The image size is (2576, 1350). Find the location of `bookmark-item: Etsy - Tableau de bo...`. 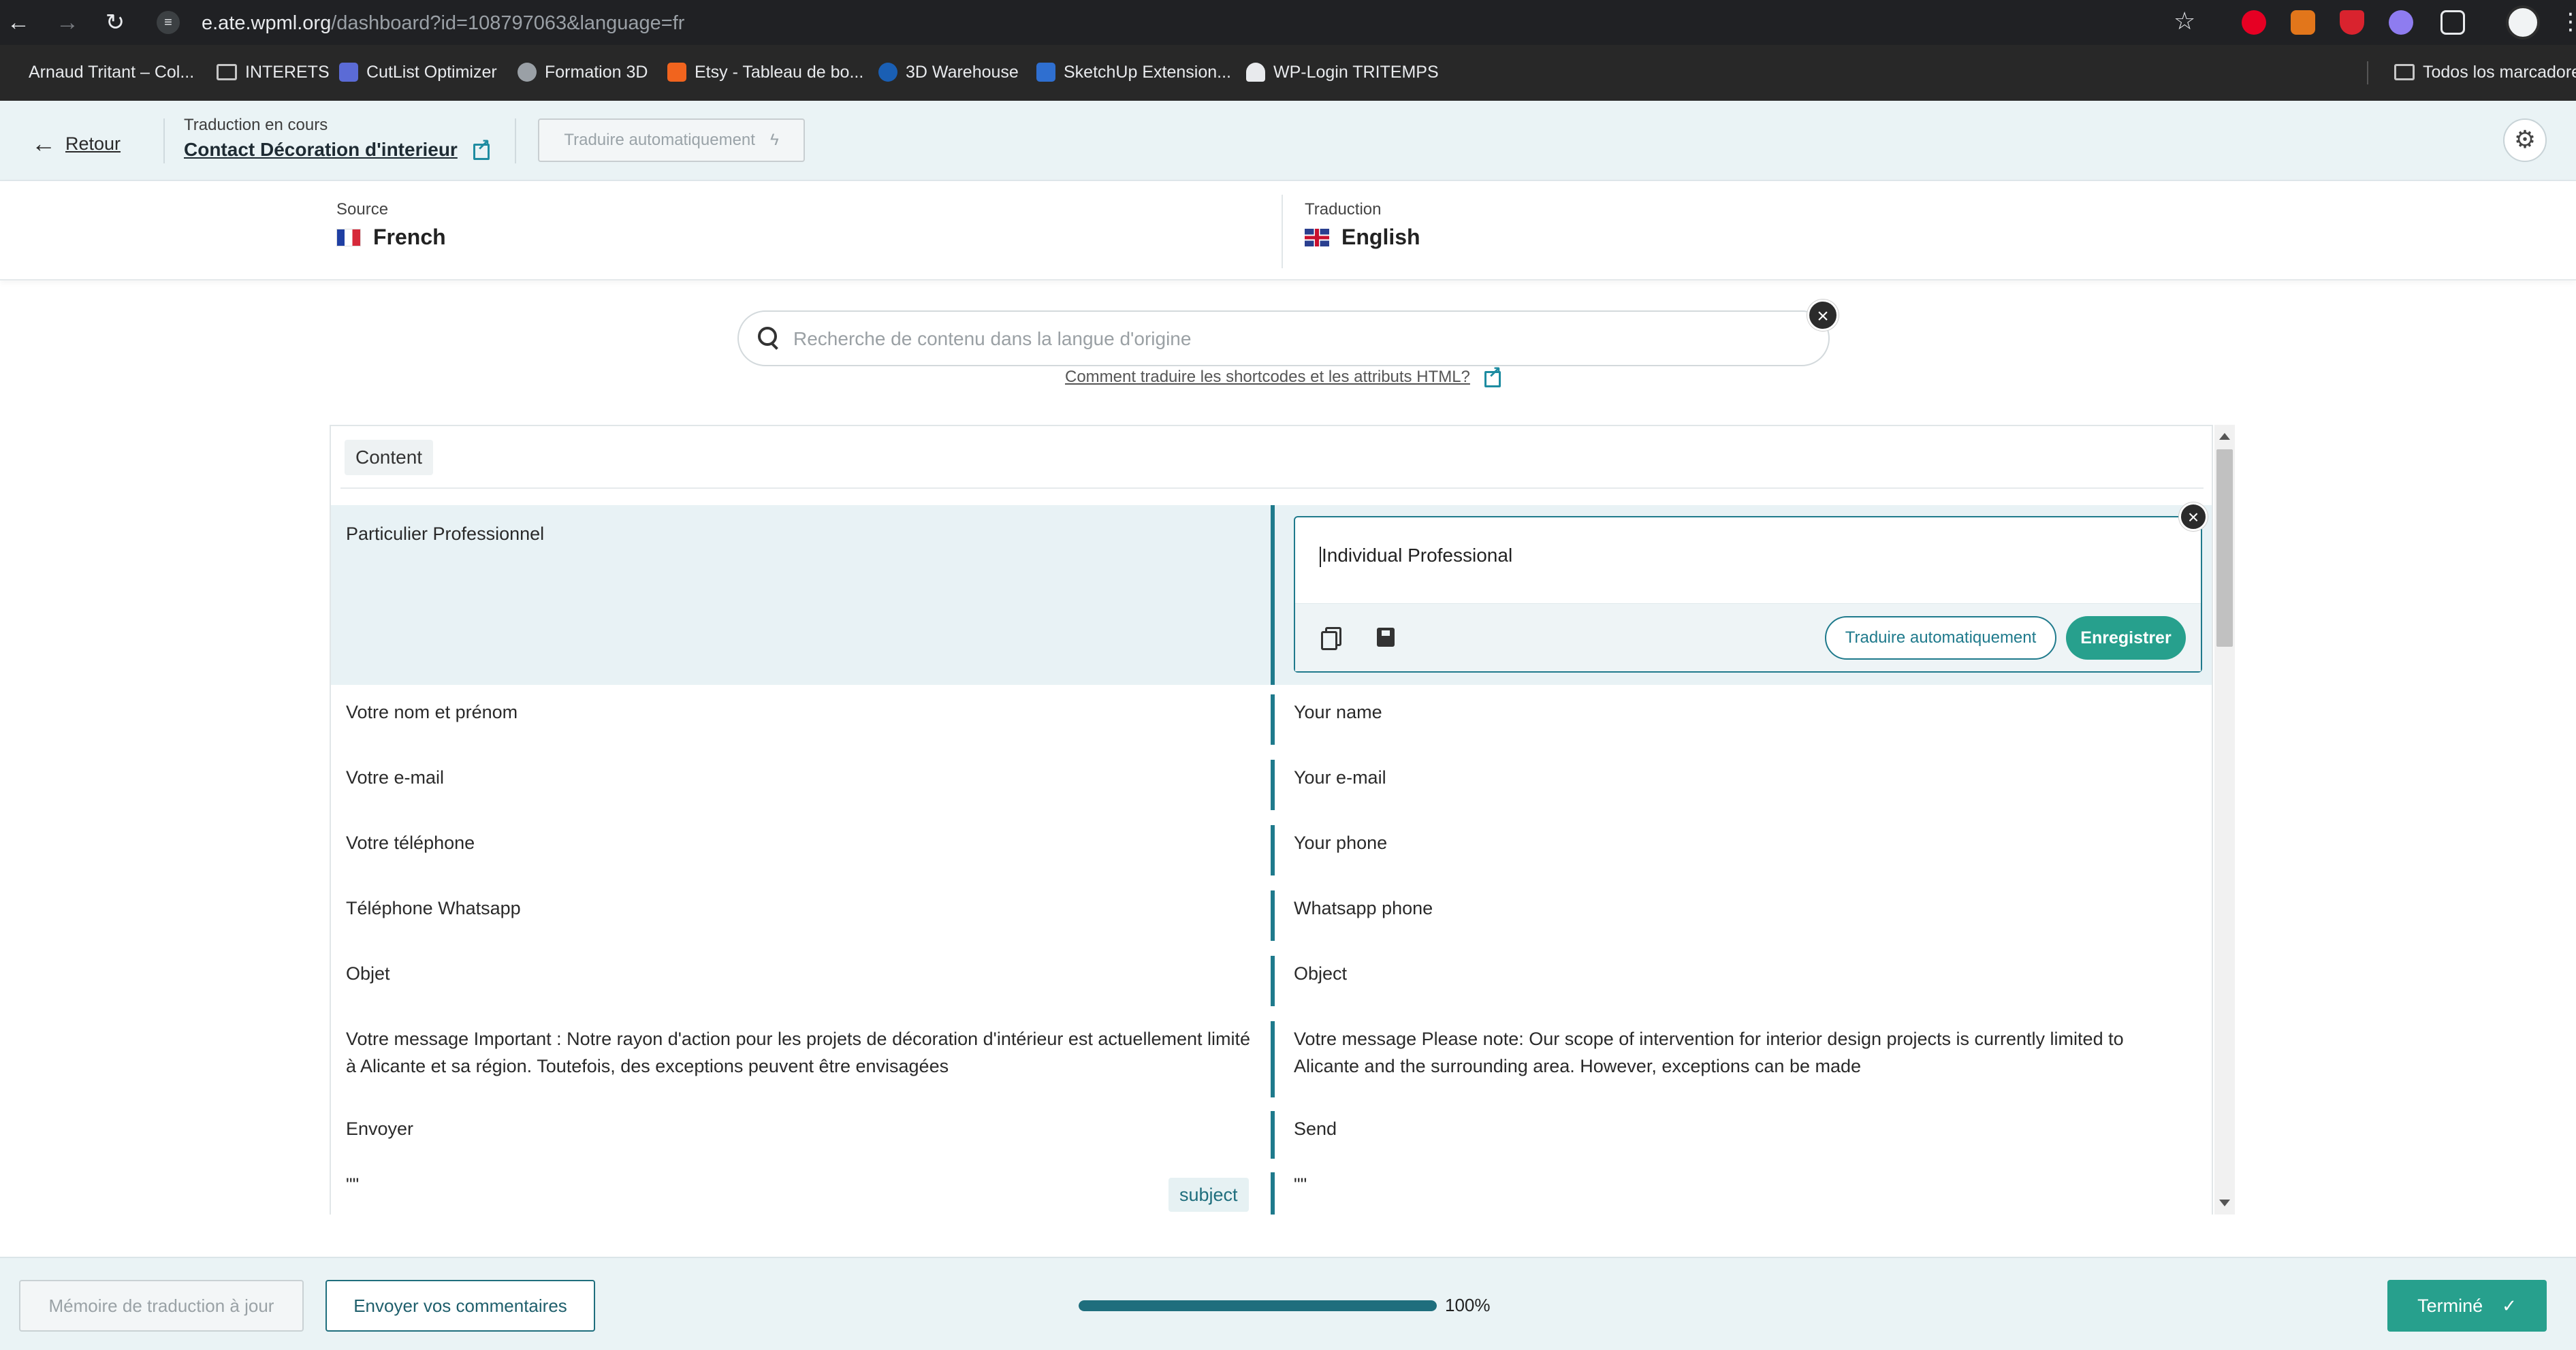

bookmark-item: Etsy - Tableau de bo... is located at coordinates (765, 72).